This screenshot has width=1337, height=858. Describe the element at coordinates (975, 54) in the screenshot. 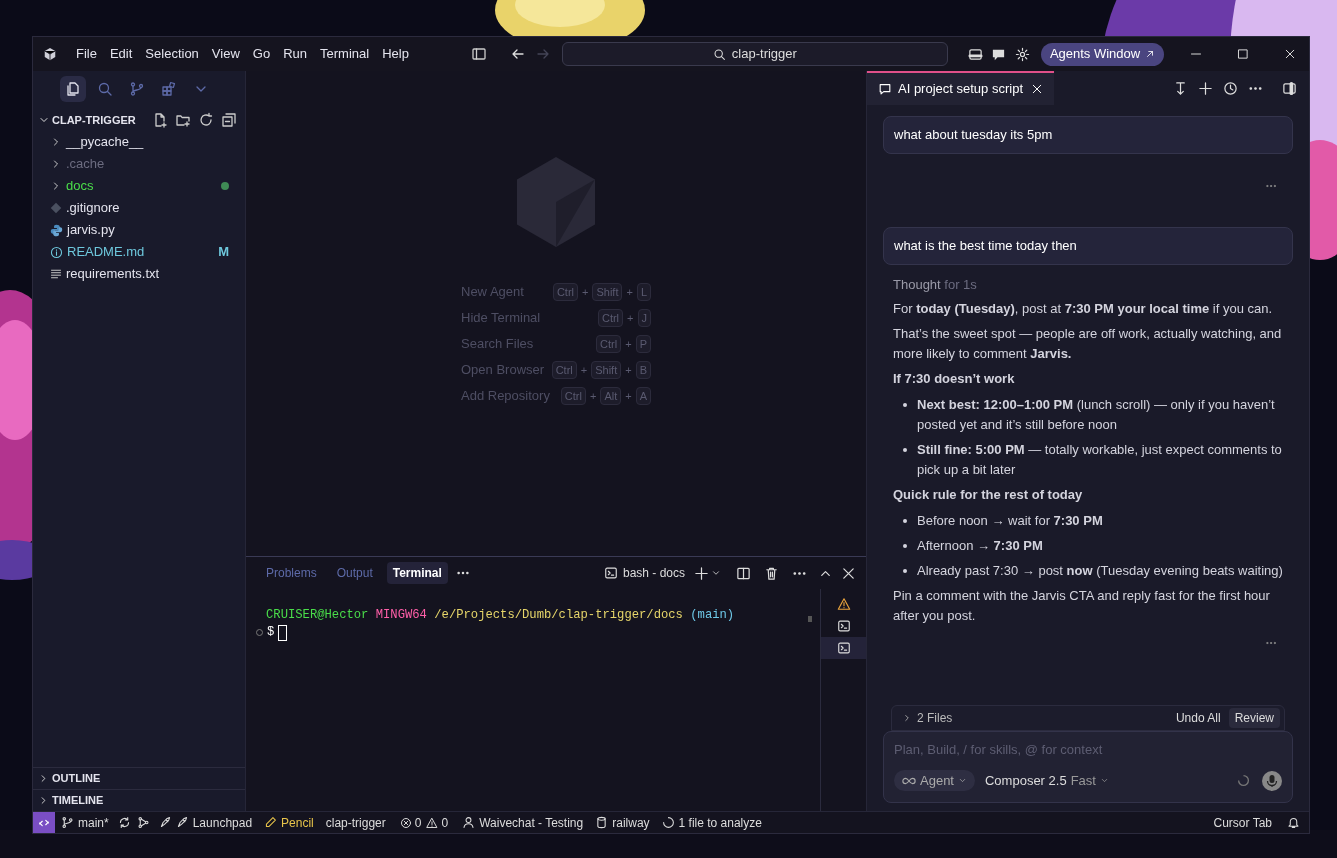

I see `panel-icon` at that location.